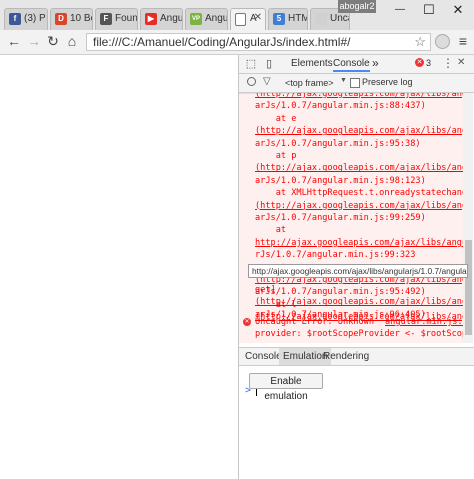 This screenshot has height=479, width=474. What do you see at coordinates (106, 19) in the screenshot?
I see `page-favicon-icon: F` at bounding box center [106, 19].